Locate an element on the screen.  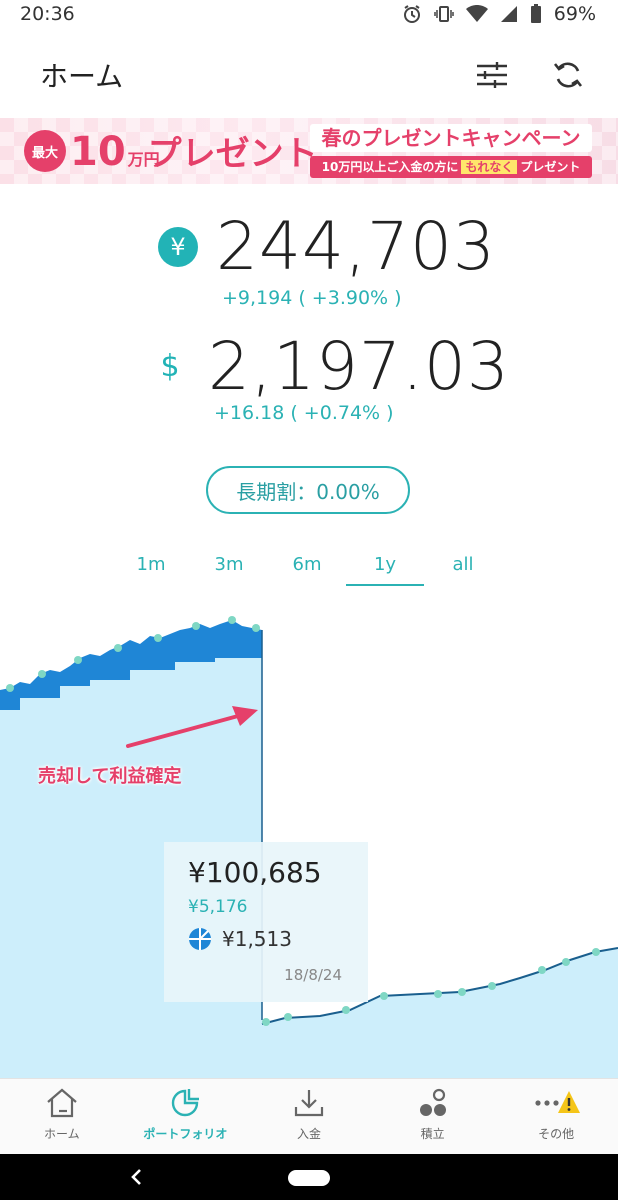
banner-unit: 万円 is located at coordinates (143, 159).